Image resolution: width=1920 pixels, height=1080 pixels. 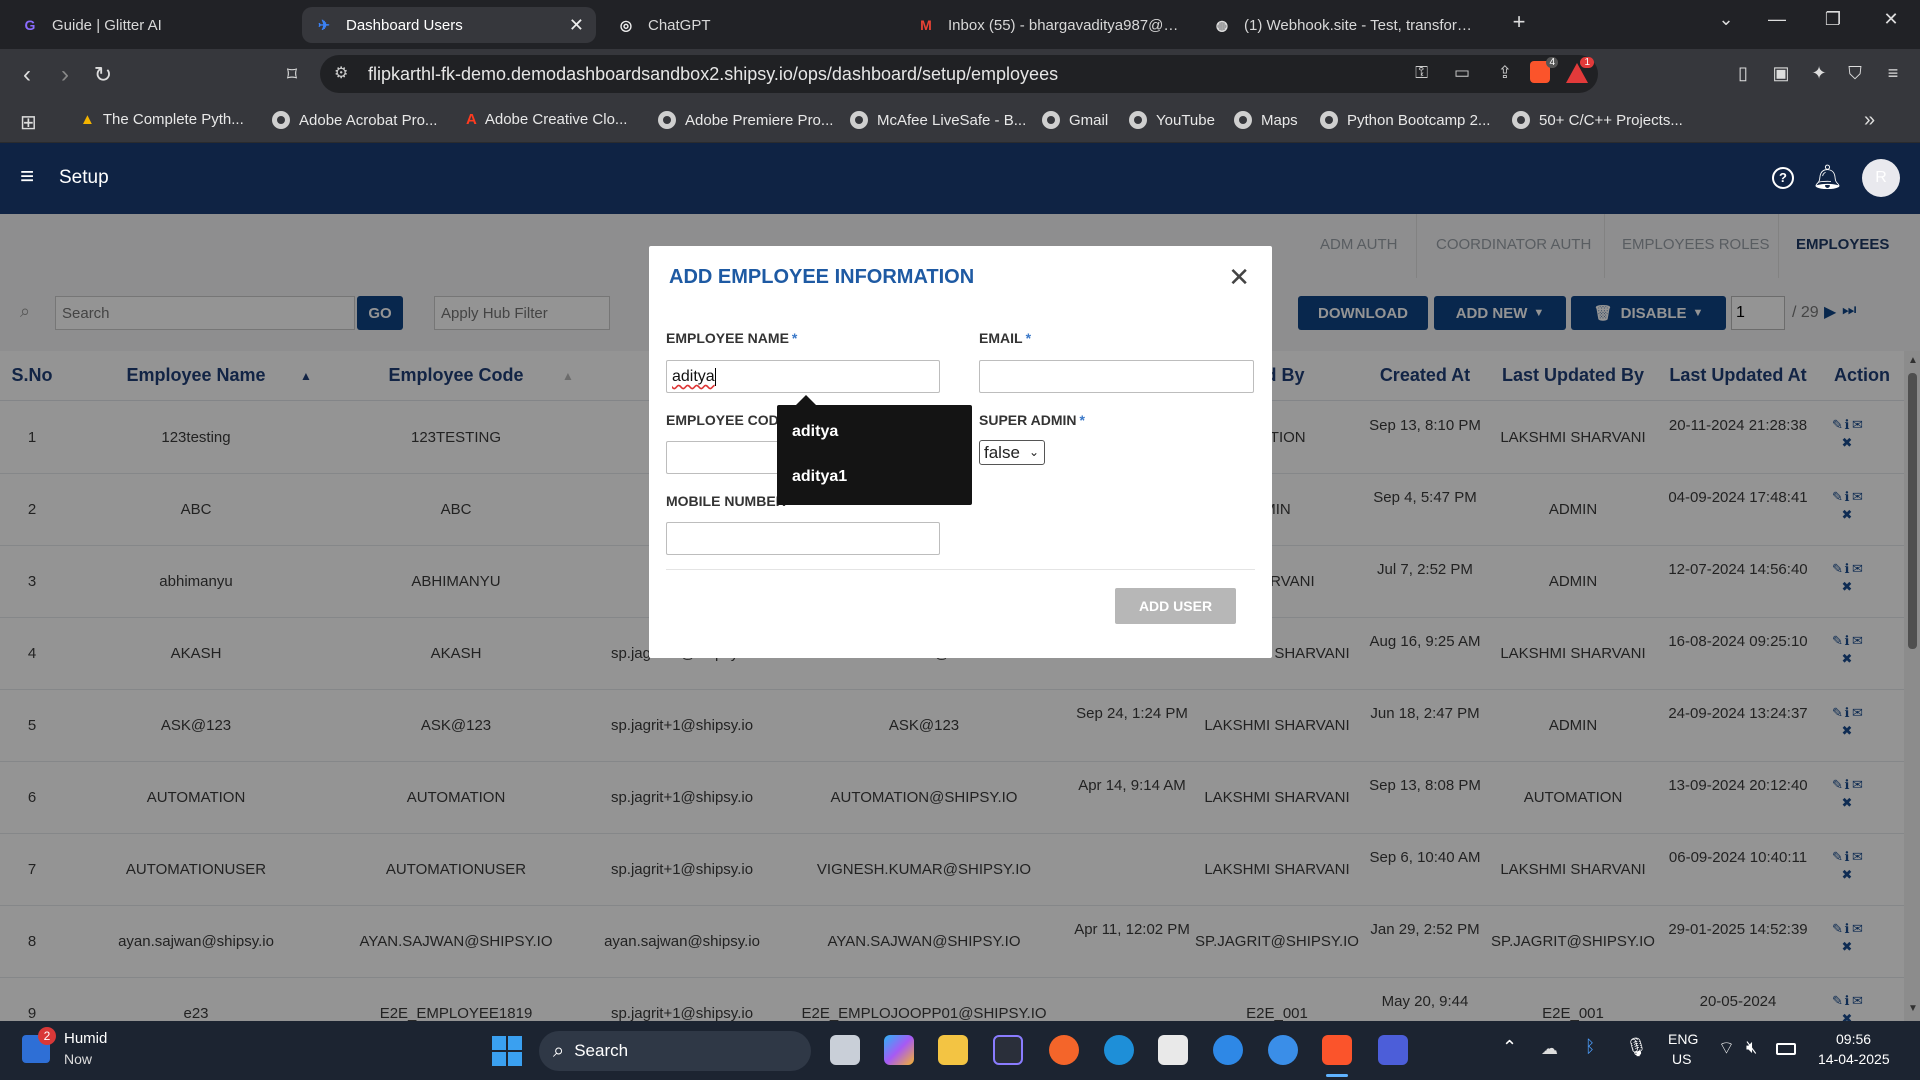 What do you see at coordinates (679, 25) in the screenshot?
I see `tab-title: ChatGPT` at bounding box center [679, 25].